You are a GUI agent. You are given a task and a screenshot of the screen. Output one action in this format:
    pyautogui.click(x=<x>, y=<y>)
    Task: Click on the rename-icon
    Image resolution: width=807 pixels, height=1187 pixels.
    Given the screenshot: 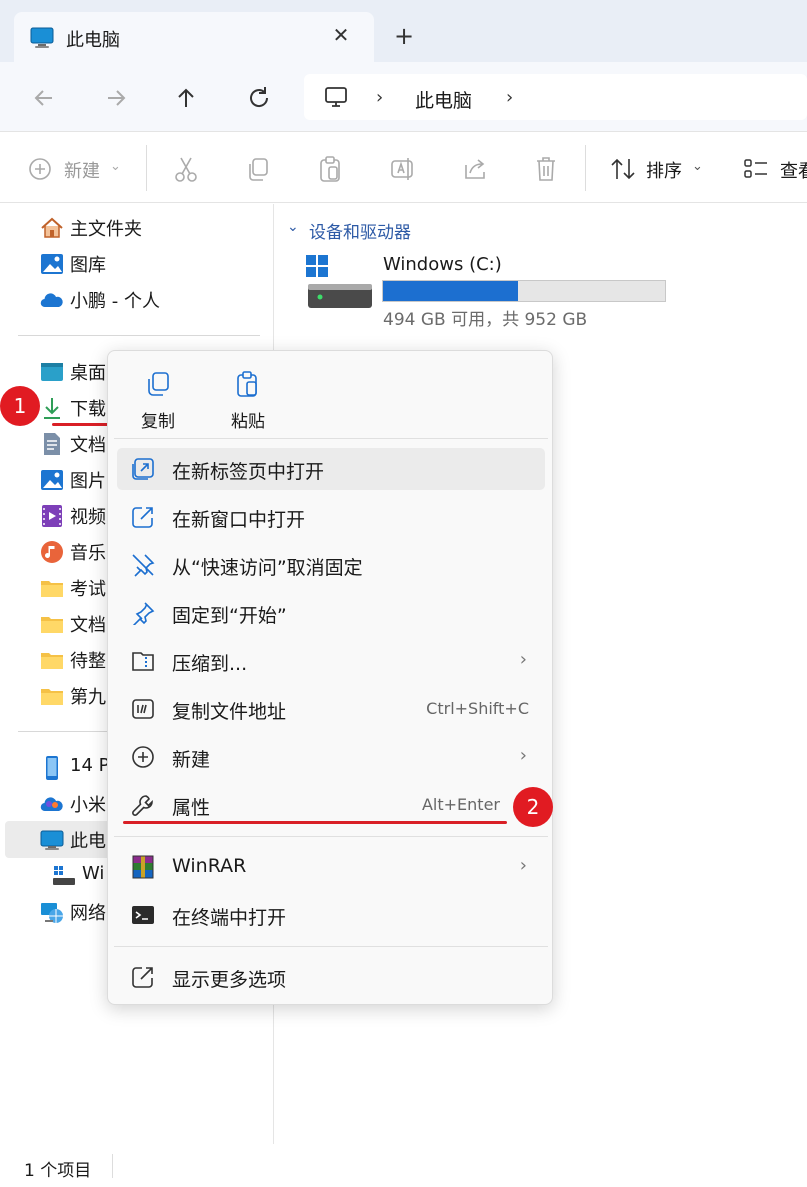 What is the action you would take?
    pyautogui.click(x=402, y=169)
    